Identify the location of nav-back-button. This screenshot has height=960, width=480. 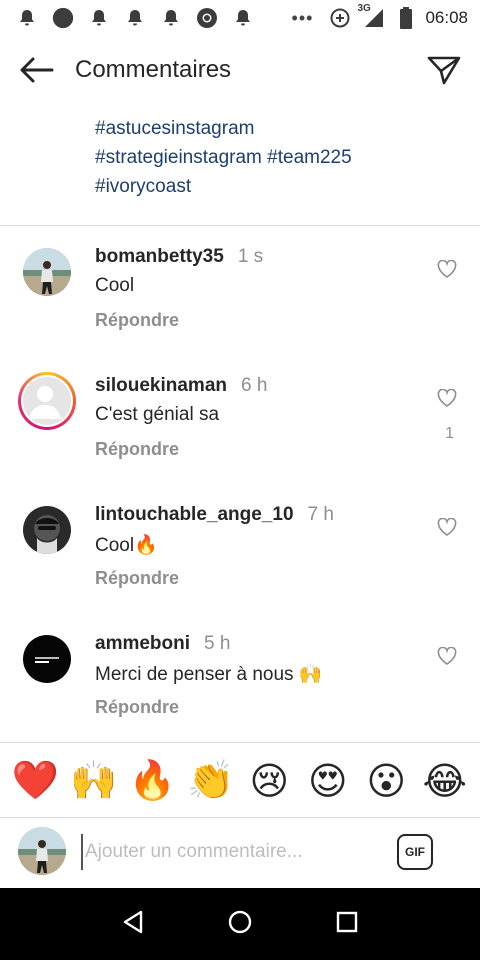
(133, 924).